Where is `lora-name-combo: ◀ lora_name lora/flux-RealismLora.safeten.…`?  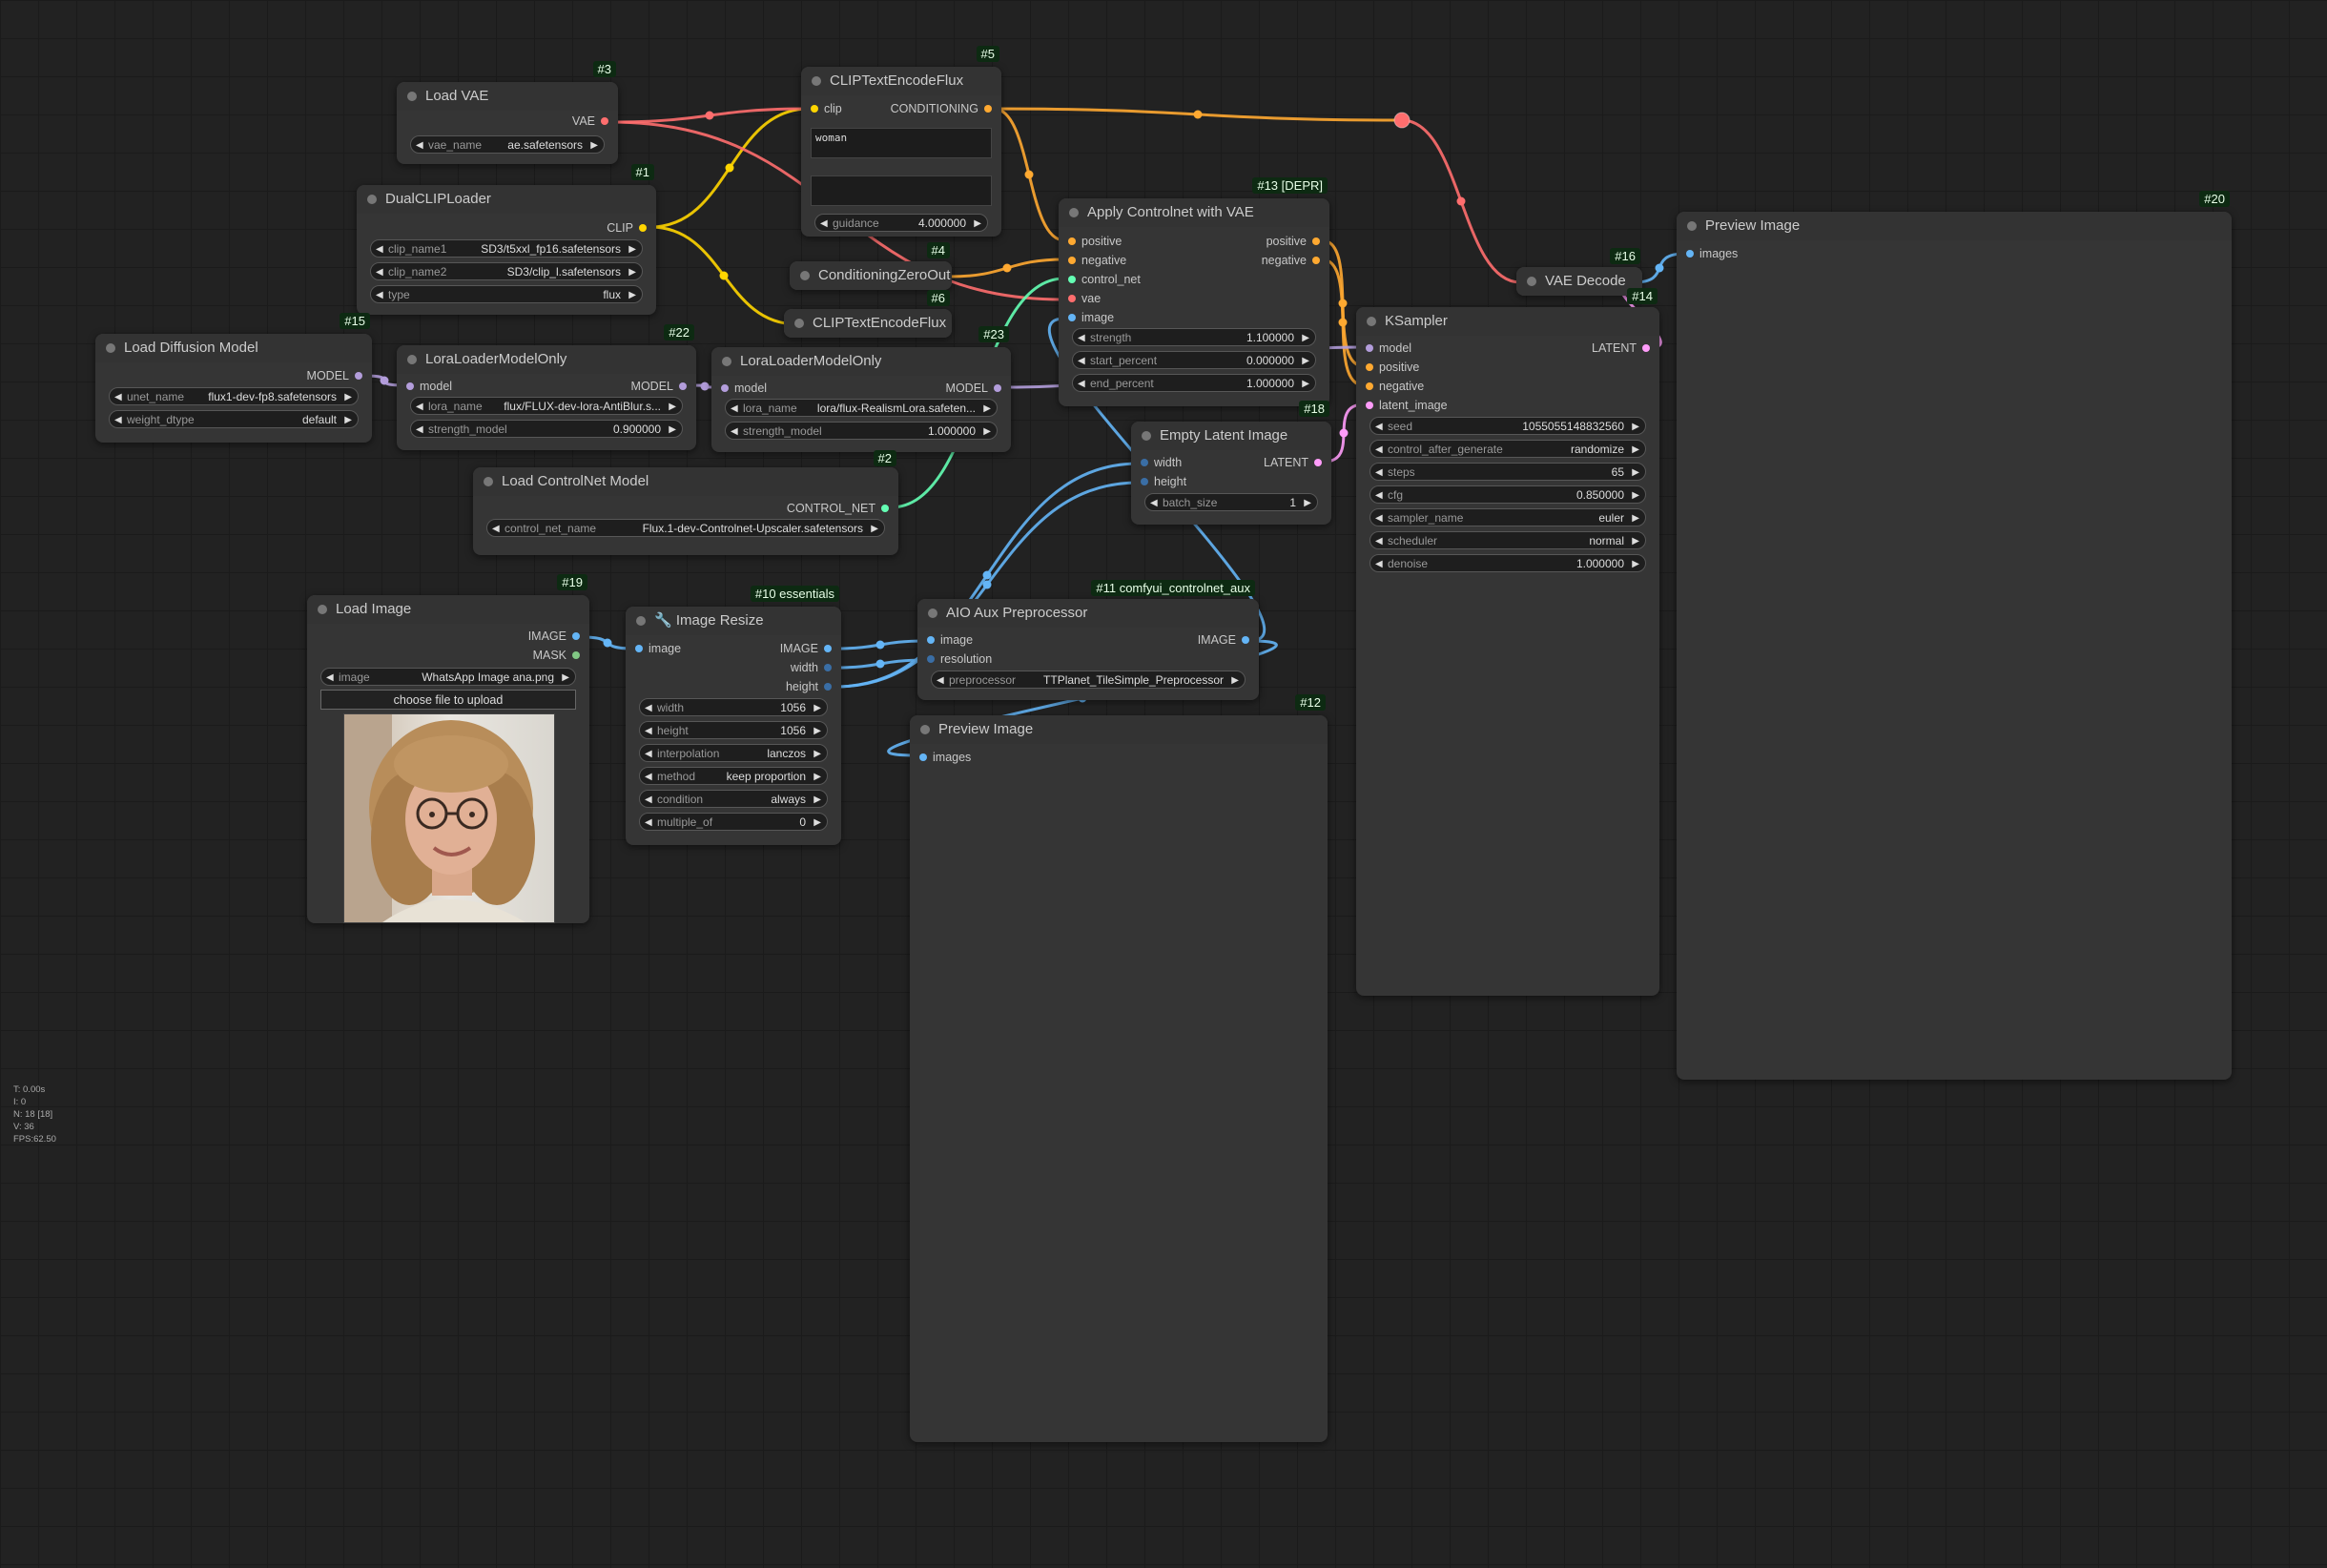 lora-name-combo: ◀ lora_name lora/flux-RealismLora.safeten.… is located at coordinates (861, 408).